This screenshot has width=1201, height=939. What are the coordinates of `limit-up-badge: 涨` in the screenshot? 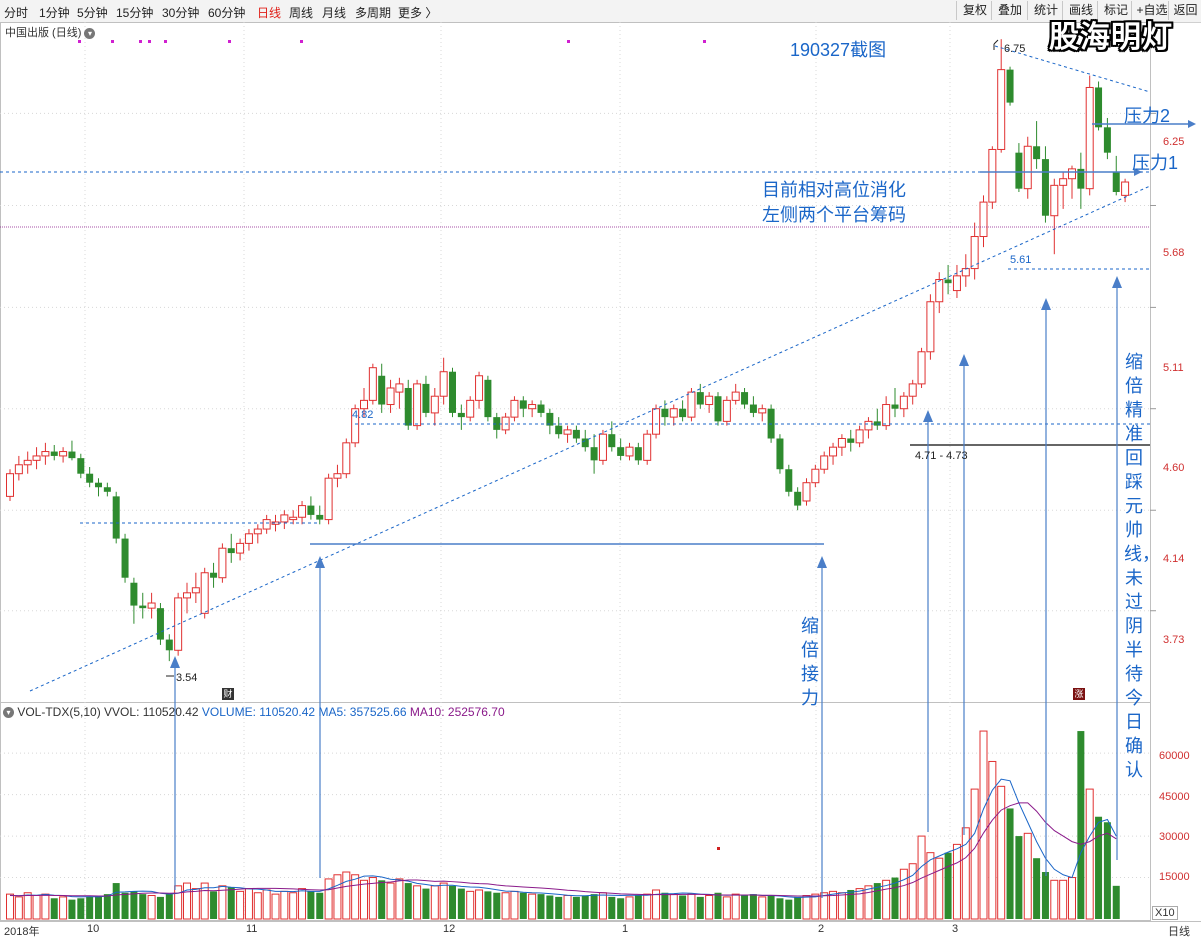 It's located at (1079, 694).